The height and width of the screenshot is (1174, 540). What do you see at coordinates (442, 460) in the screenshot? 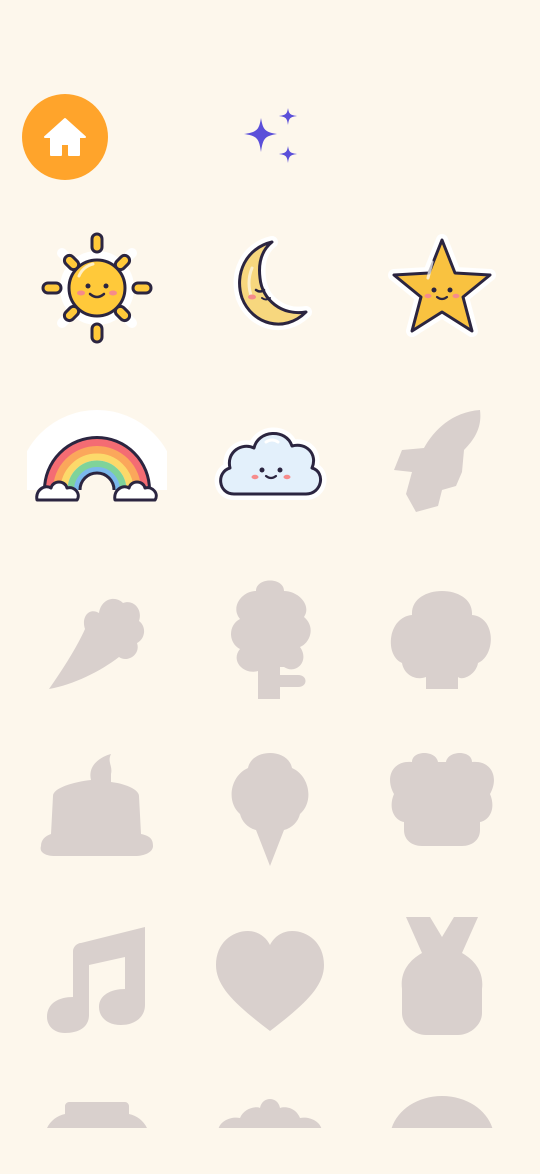
I see `sticker-rocket-locked` at bounding box center [442, 460].